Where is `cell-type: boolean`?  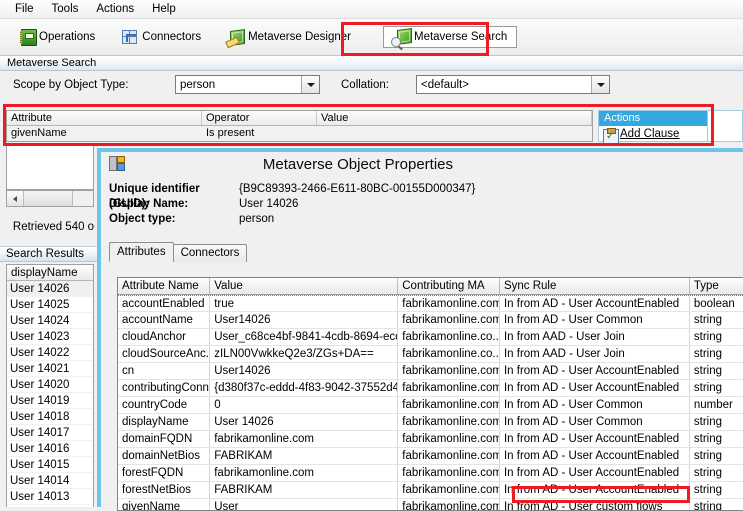 cell-type: boolean is located at coordinates (714, 304).